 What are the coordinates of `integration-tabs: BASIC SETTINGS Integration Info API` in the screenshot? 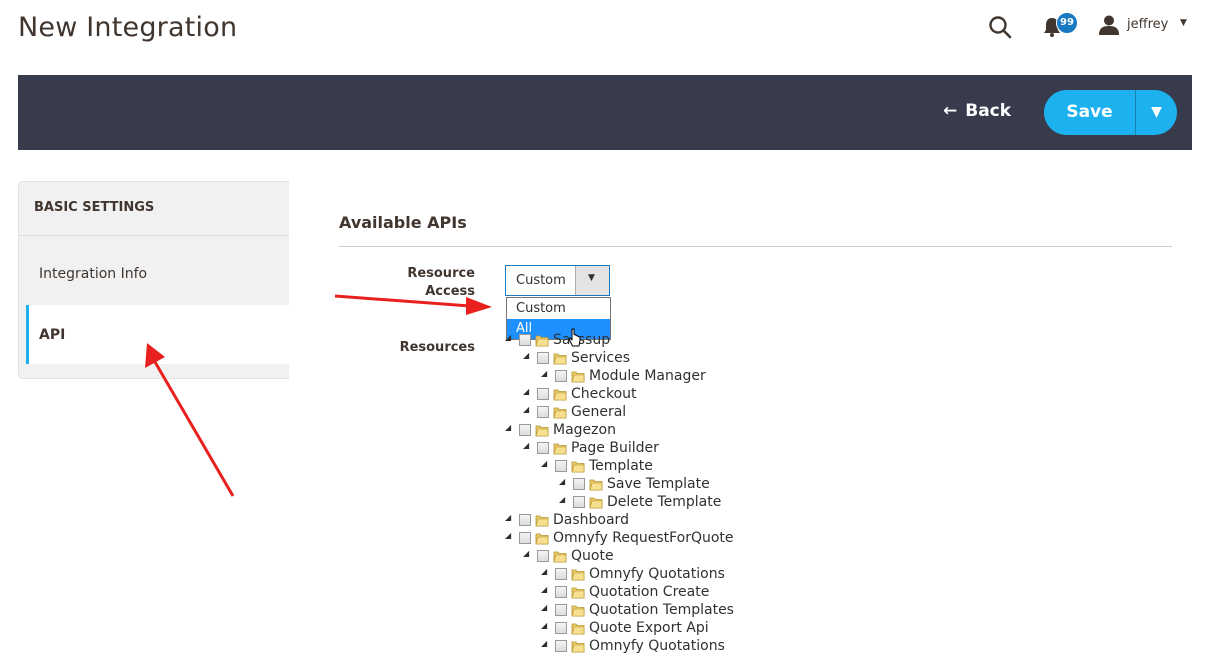 It's located at (155, 280).